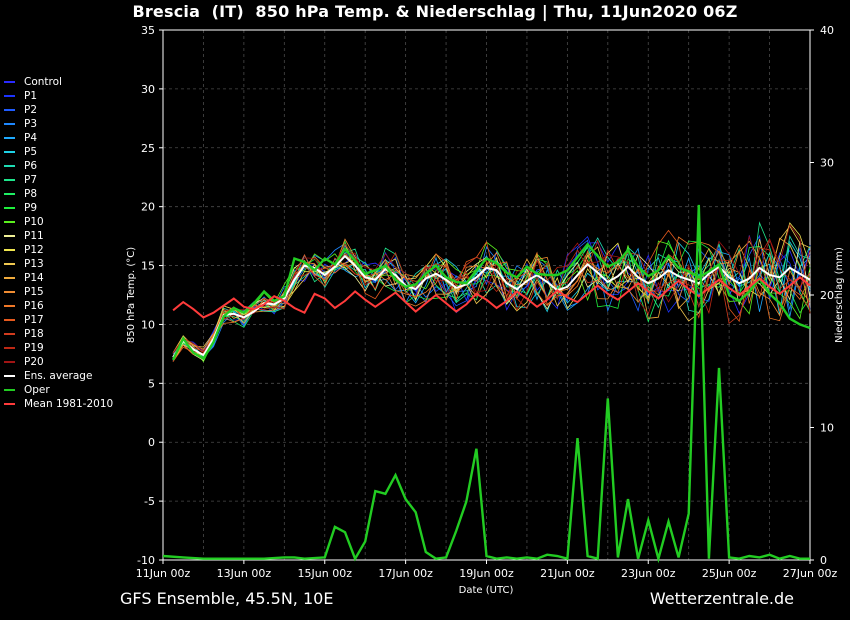 This screenshot has width=850, height=620. Describe the element at coordinates (148, 266) in the screenshot. I see `y-tick-label: 15` at that location.